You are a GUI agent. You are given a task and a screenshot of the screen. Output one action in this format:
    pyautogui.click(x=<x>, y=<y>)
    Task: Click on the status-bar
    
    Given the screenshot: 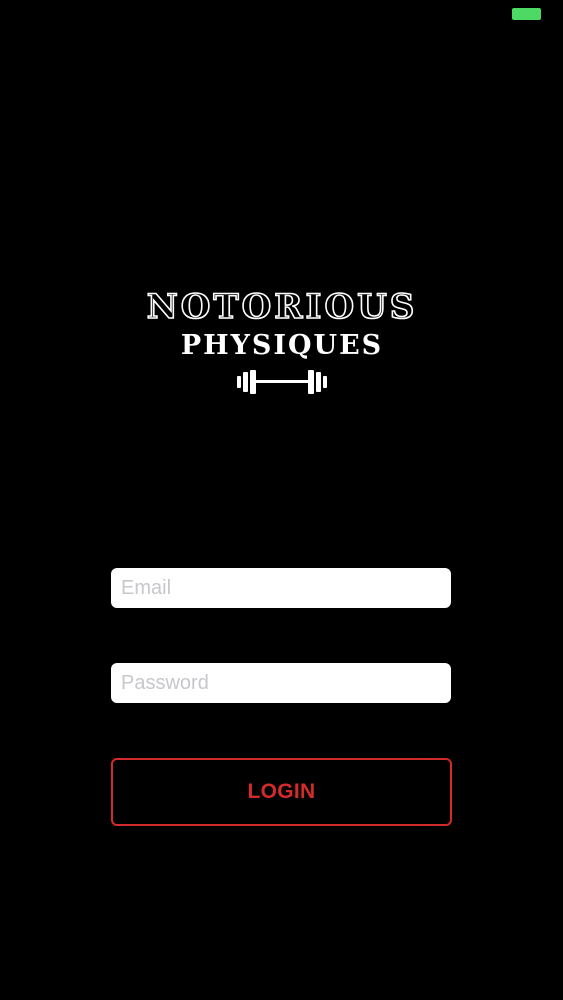 What is the action you would take?
    pyautogui.click(x=281, y=14)
    